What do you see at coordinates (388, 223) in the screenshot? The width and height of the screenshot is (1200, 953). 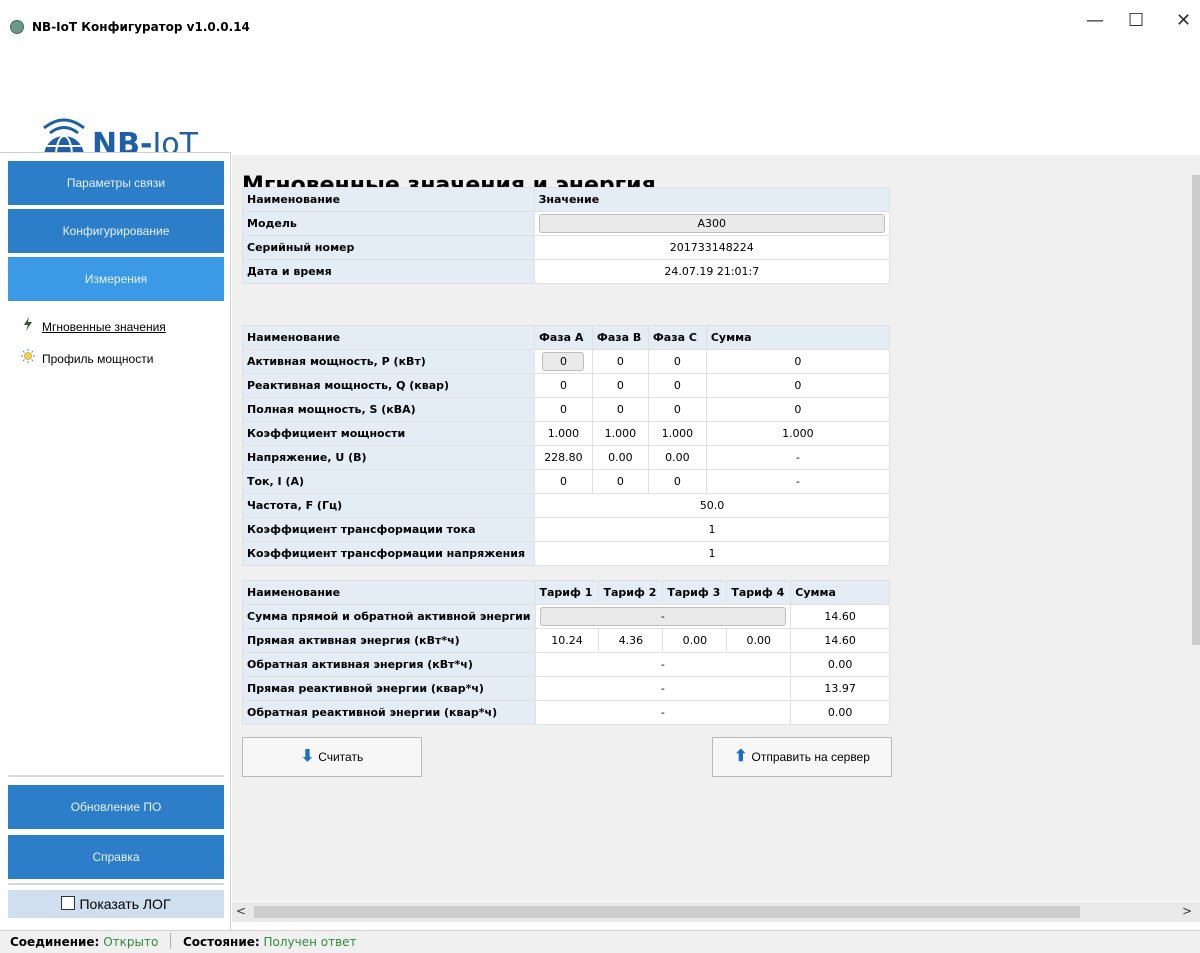 I see `row-label: Модель` at bounding box center [388, 223].